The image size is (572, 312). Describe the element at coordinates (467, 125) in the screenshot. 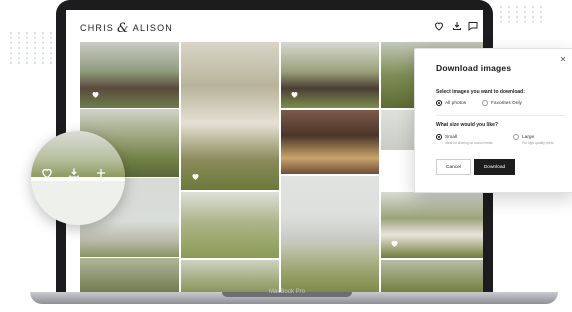

I see `size-question: What size would you like?` at that location.